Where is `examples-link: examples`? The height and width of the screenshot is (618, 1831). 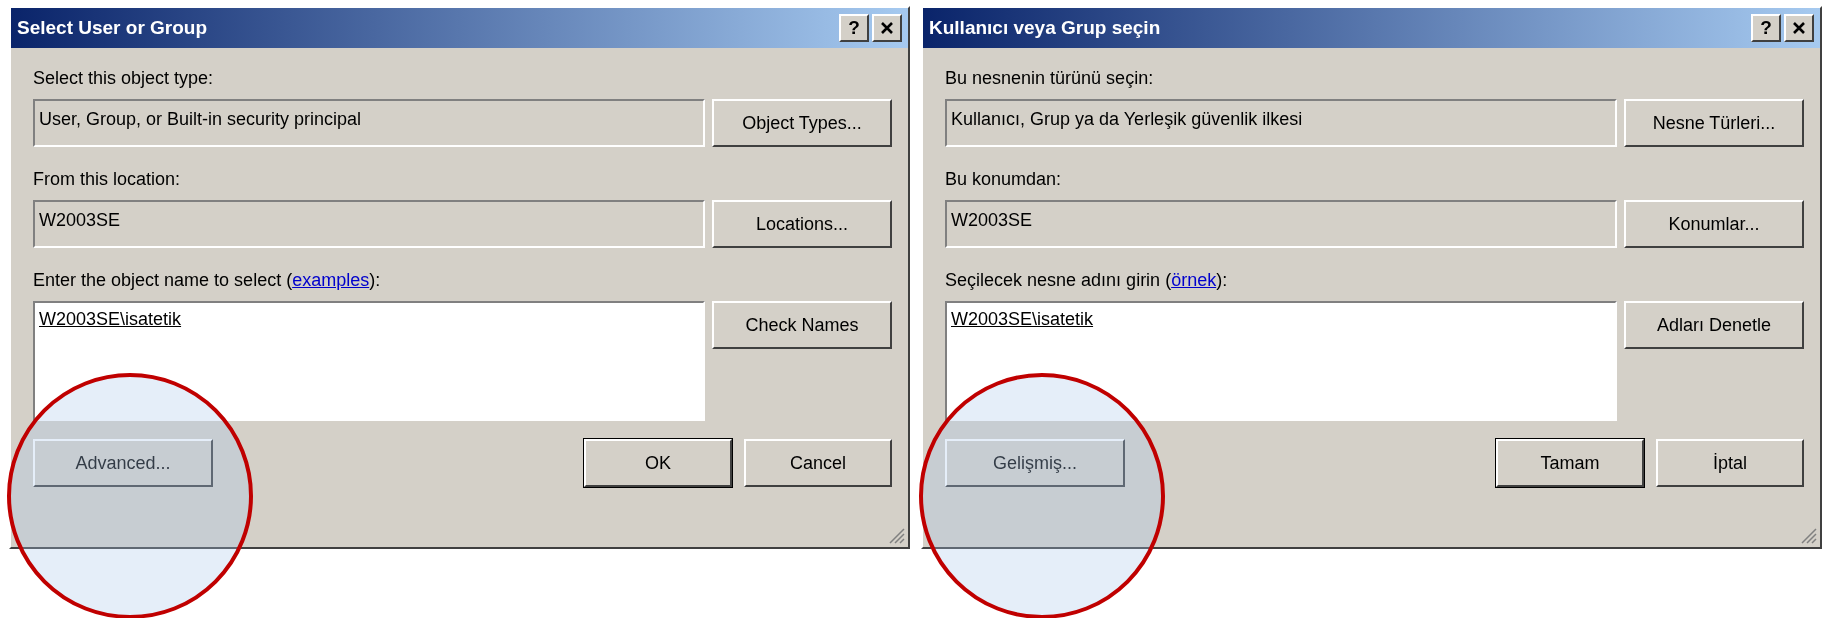 examples-link: examples is located at coordinates (331, 280).